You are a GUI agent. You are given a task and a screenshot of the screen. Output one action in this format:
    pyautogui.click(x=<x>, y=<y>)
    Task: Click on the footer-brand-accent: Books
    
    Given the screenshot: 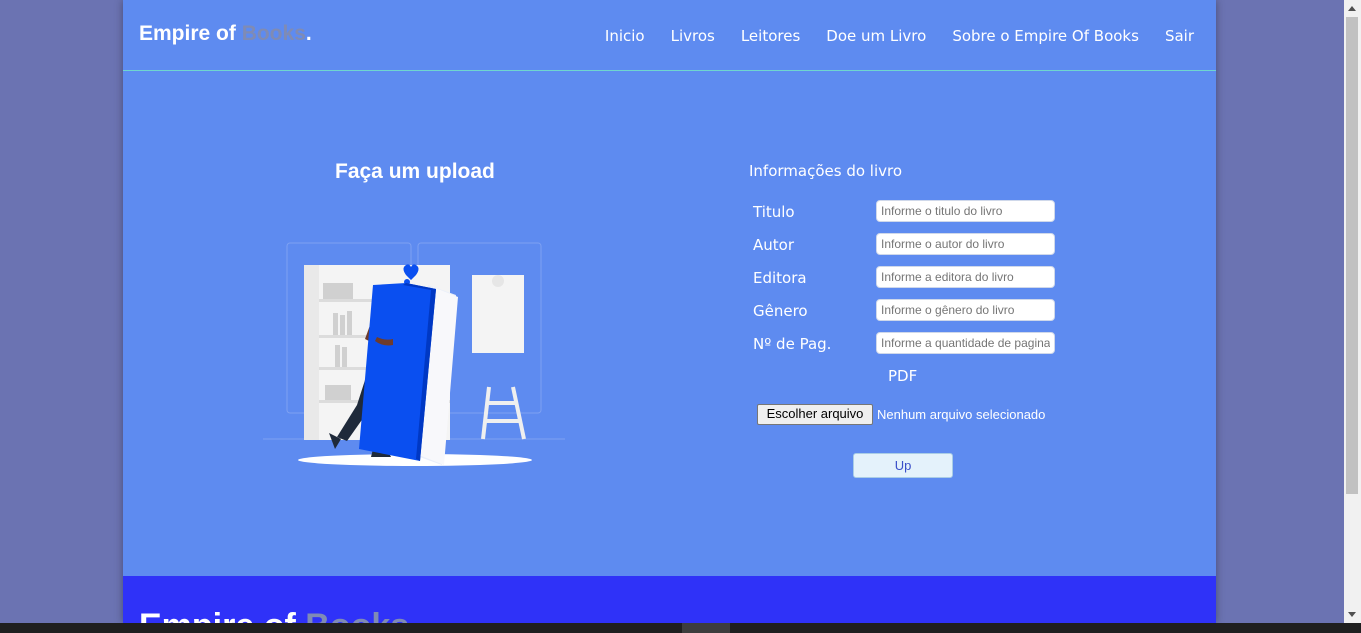 What is the action you would take?
    pyautogui.click(x=357, y=615)
    